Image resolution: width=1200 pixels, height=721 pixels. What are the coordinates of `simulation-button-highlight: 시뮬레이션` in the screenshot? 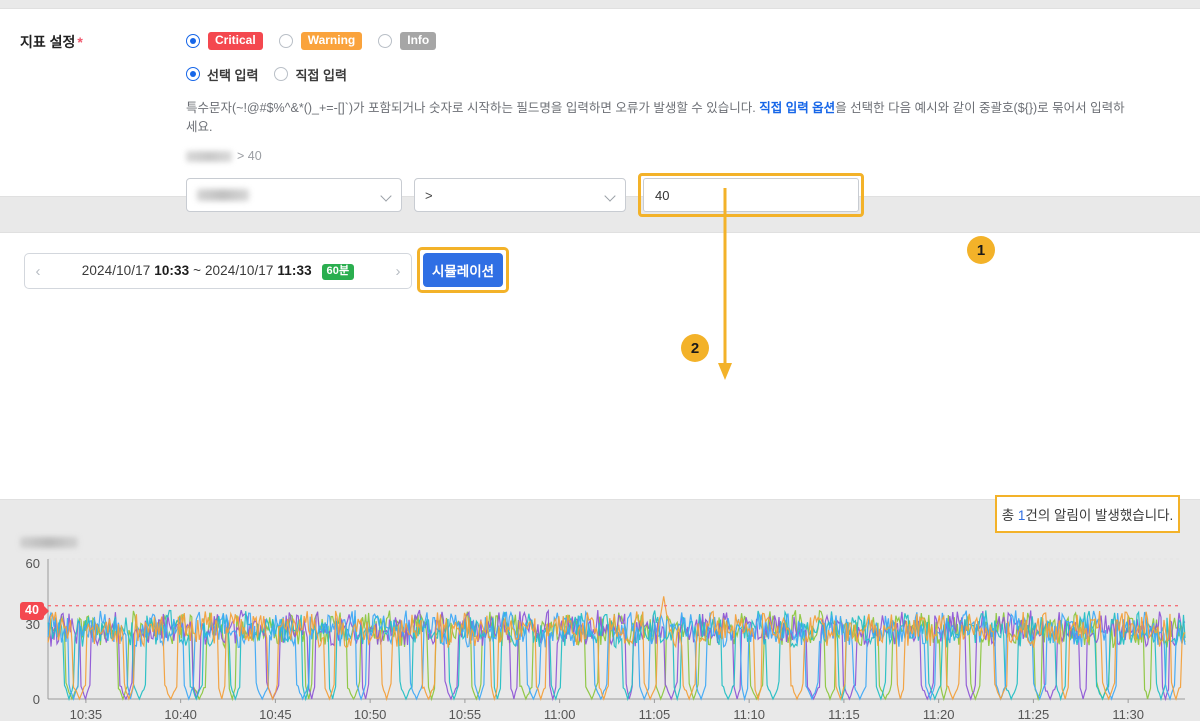 It's located at (463, 270).